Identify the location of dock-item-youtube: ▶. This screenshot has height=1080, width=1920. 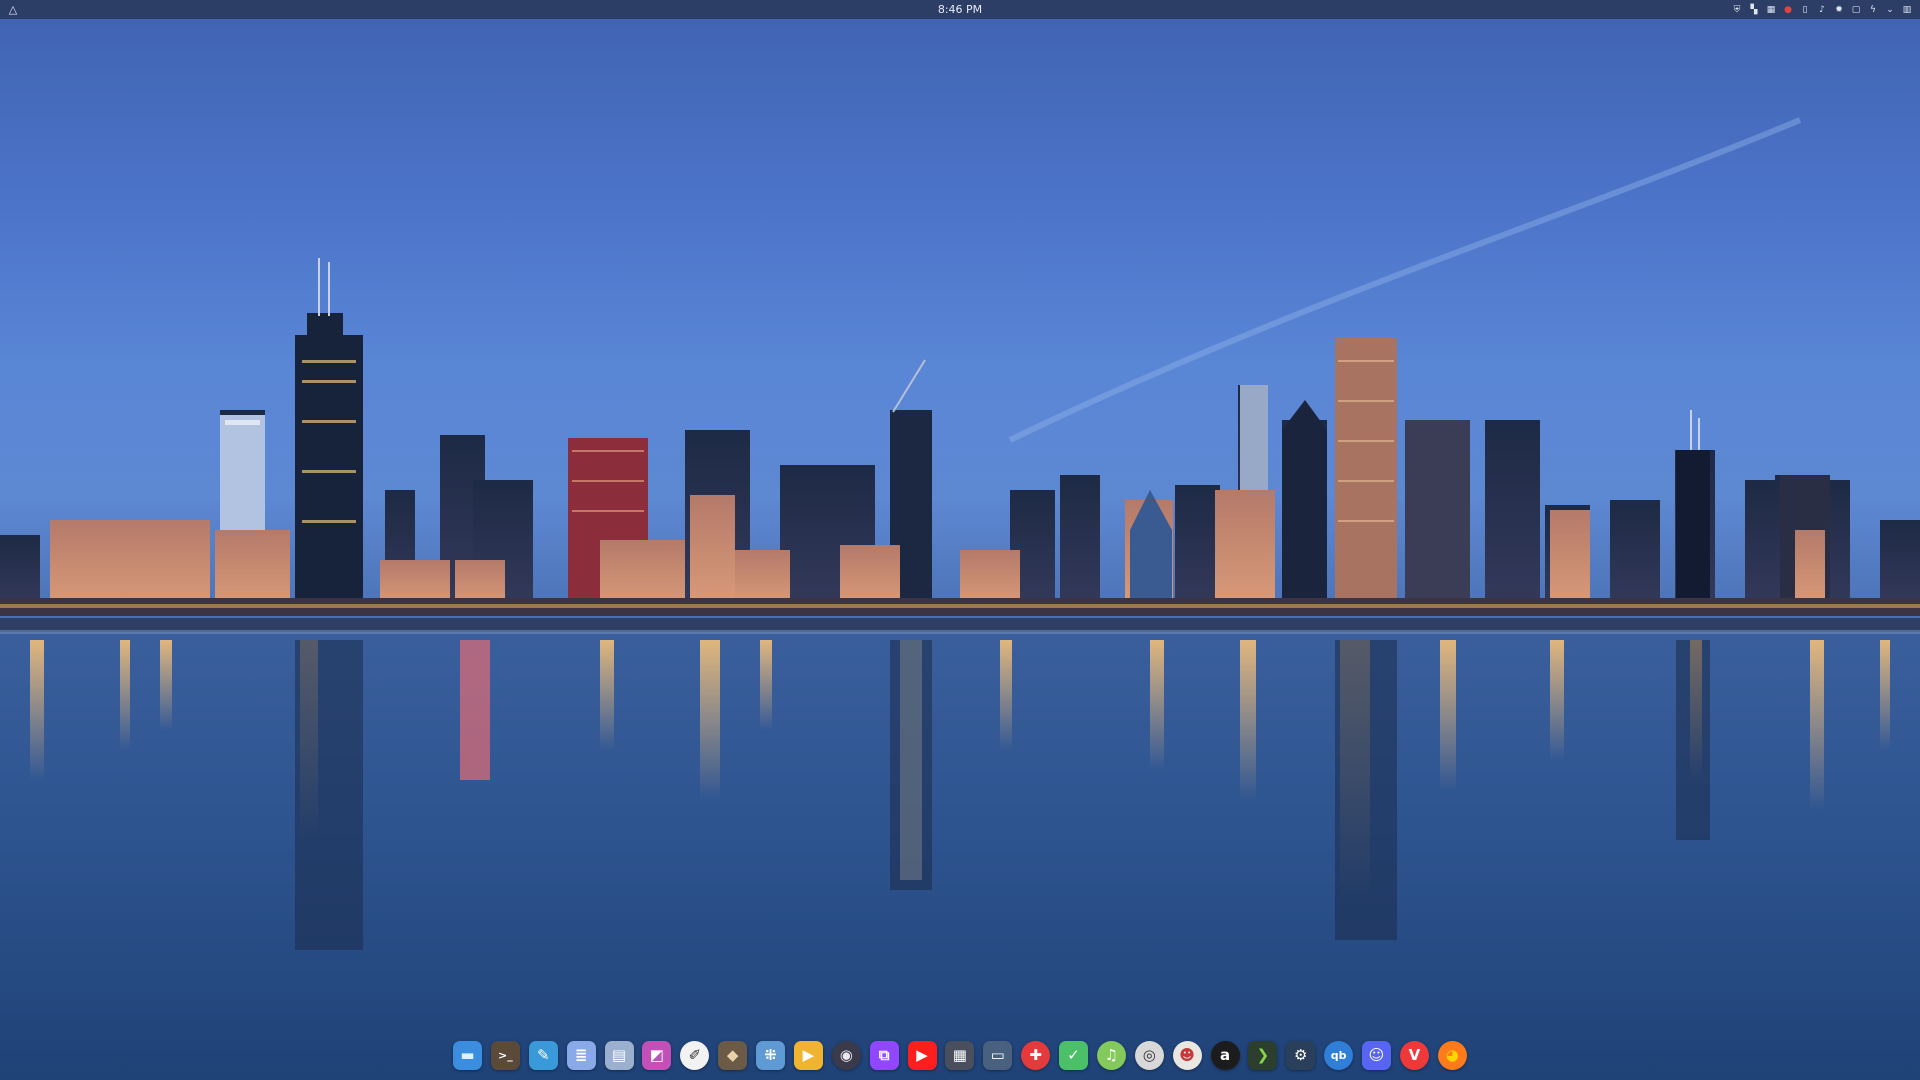
(922, 1055).